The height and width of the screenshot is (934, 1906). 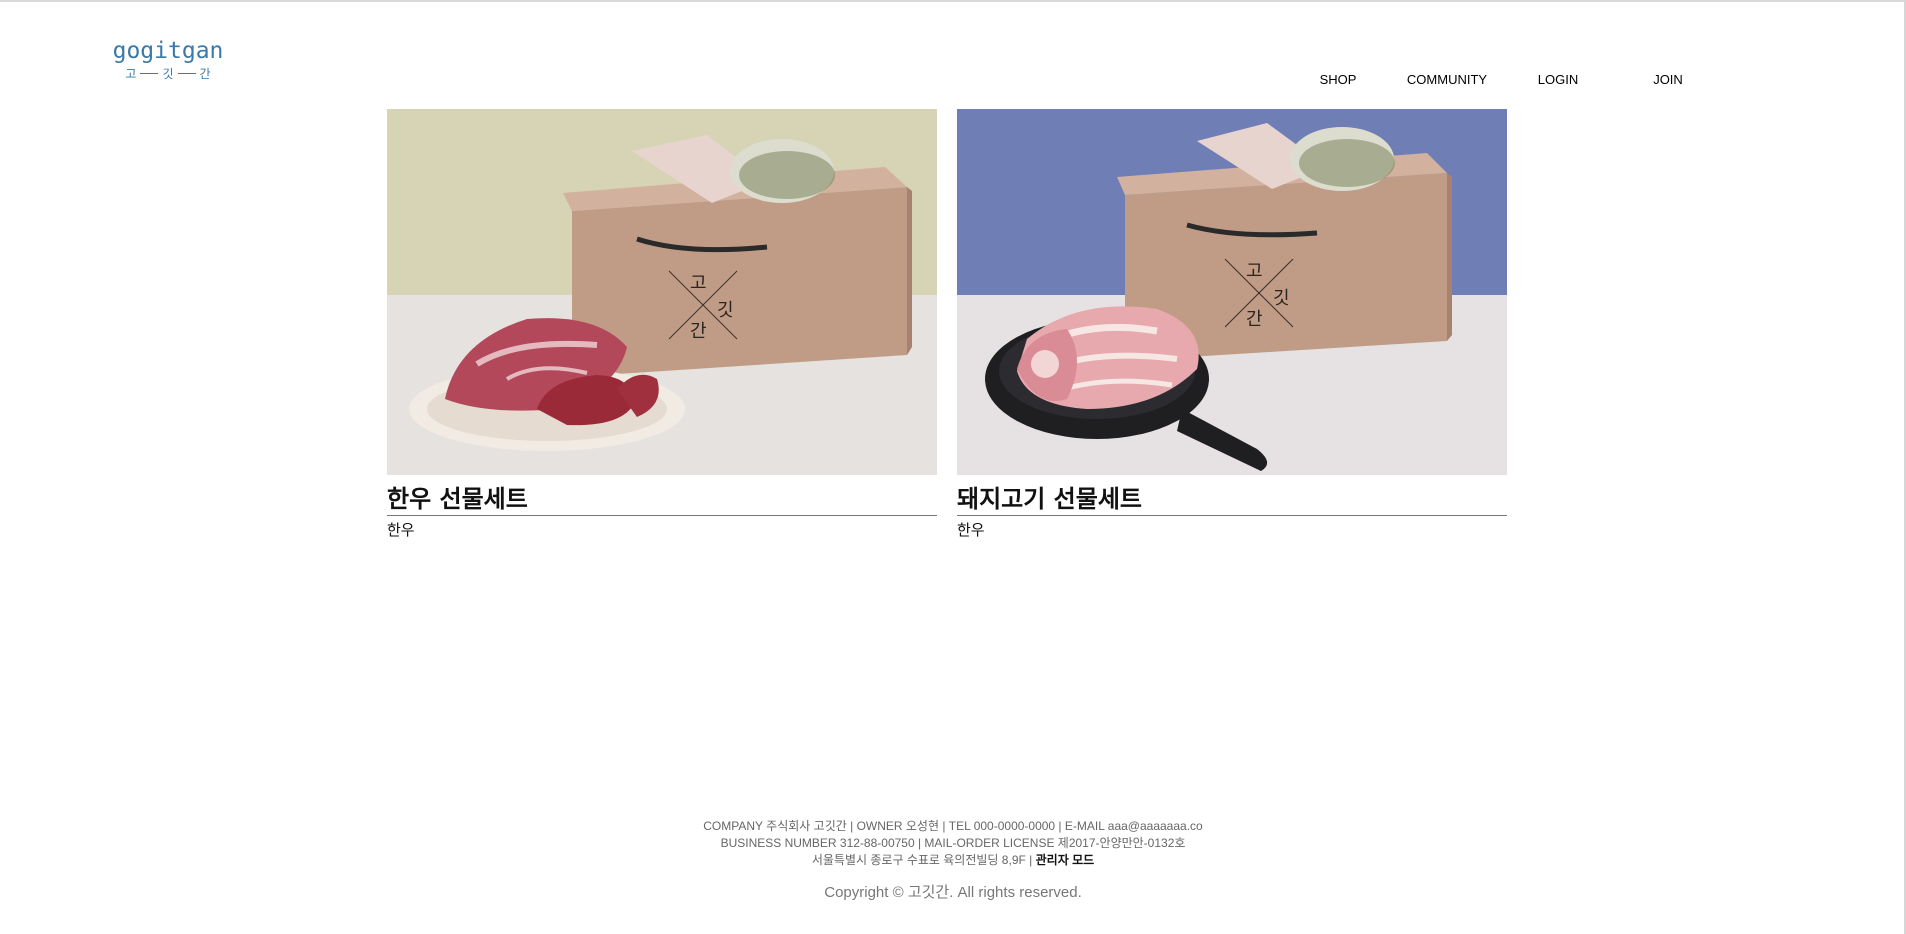 What do you see at coordinates (168, 74) in the screenshot?
I see `logo-subtitle: 고 깃 간` at bounding box center [168, 74].